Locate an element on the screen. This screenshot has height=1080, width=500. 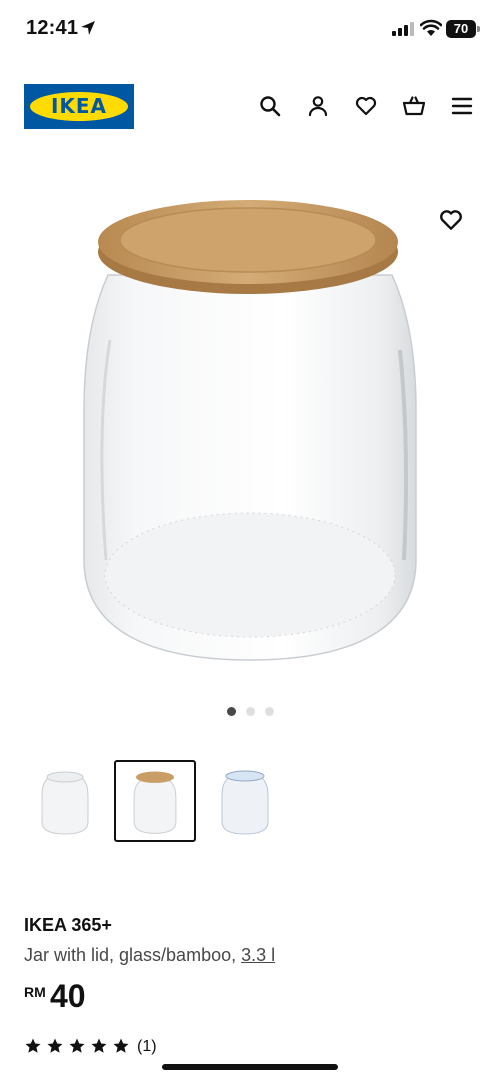
product-description-text: Jar with lid, glass/bamboo, is located at coordinates (133, 955).